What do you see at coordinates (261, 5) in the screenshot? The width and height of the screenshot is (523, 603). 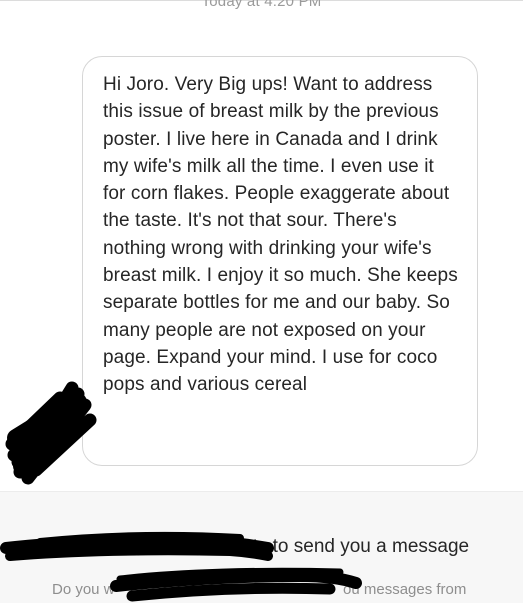 I see `message-timestamp: Today at 4:20 PM` at bounding box center [261, 5].